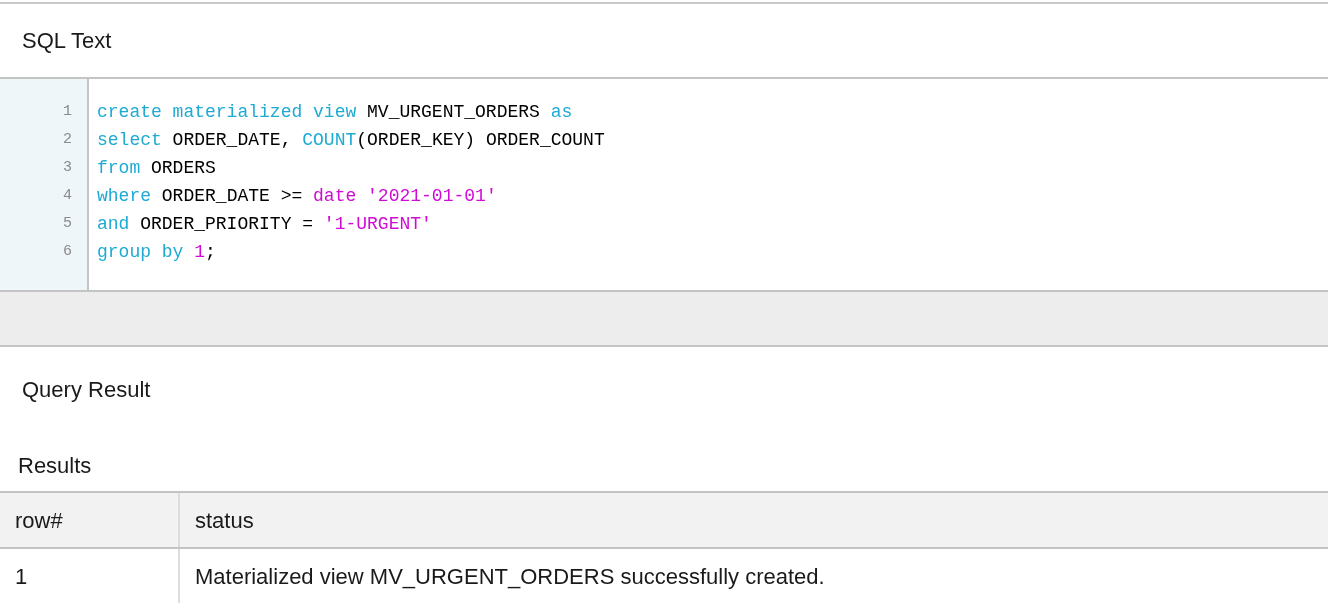 The width and height of the screenshot is (1328, 612). Describe the element at coordinates (157, 252) in the screenshot. I see `code-line: group by 1;` at that location.